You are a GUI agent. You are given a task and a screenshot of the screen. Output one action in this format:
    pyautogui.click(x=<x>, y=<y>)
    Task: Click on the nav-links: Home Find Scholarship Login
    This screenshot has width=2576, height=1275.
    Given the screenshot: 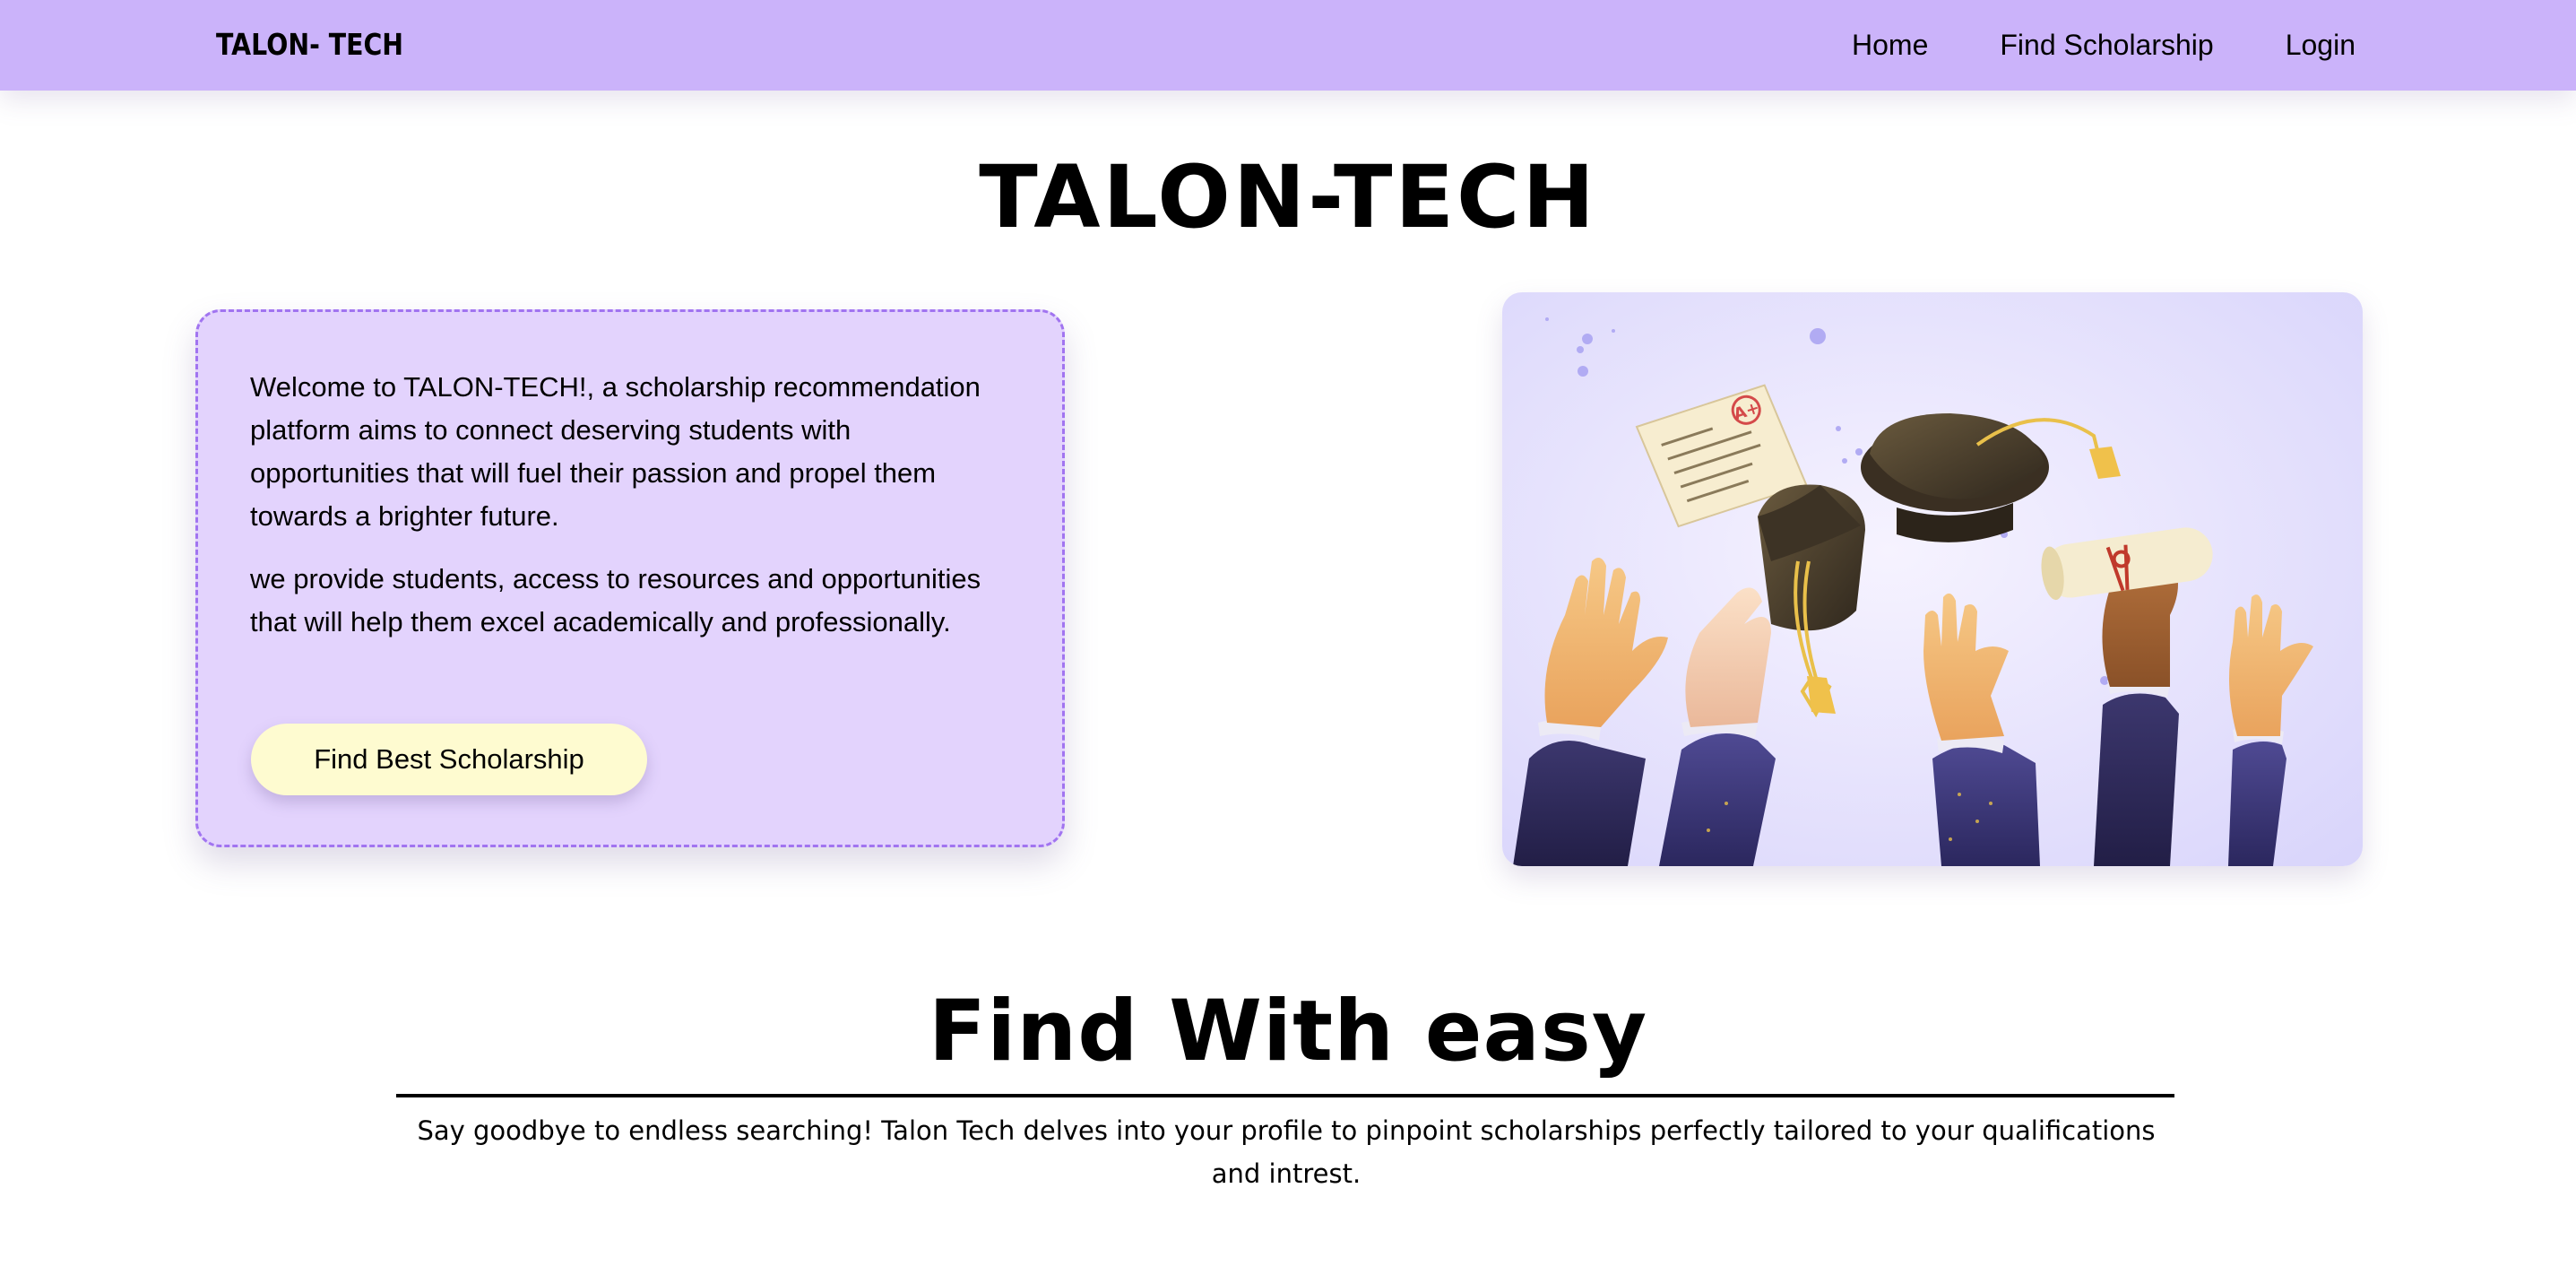 What is the action you would take?
    pyautogui.click(x=2104, y=45)
    